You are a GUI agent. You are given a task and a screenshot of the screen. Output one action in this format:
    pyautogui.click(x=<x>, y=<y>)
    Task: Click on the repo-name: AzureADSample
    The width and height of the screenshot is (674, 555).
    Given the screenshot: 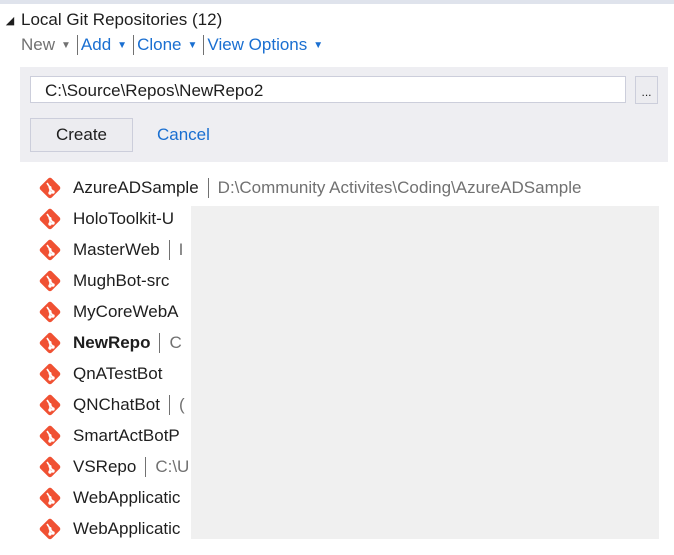 What is the action you would take?
    pyautogui.click(x=136, y=187)
    